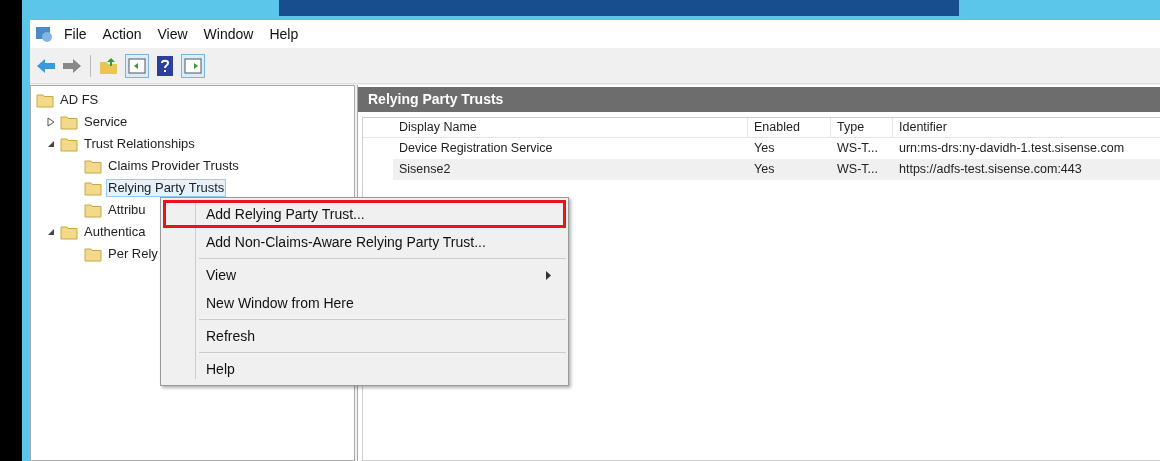  Describe the element at coordinates (46, 65) in the screenshot. I see `back-arrow-icon` at that location.